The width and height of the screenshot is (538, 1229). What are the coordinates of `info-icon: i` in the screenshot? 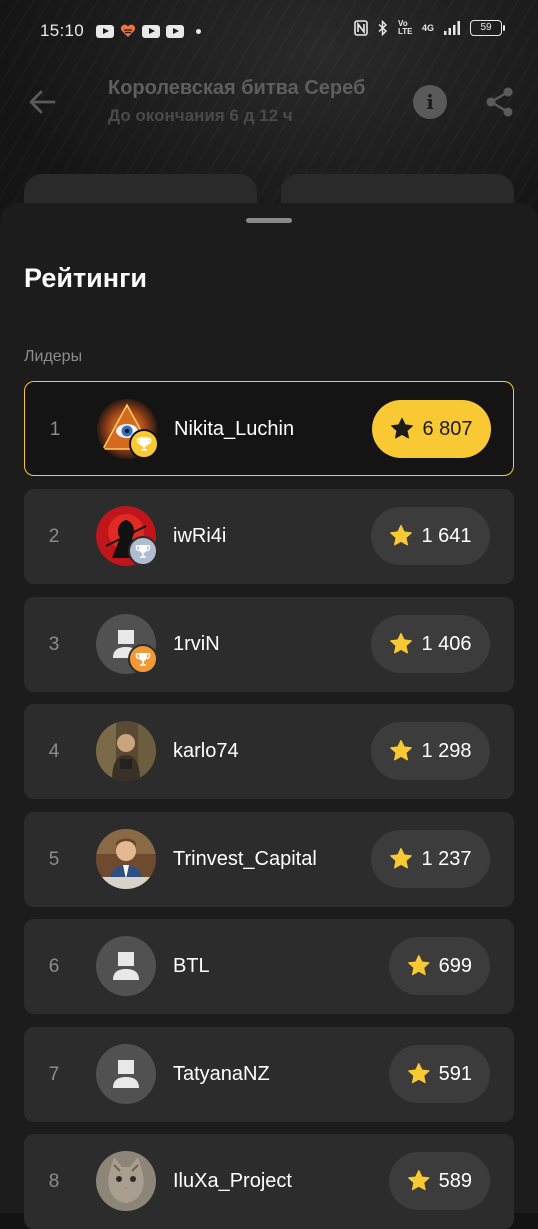 It's located at (430, 102).